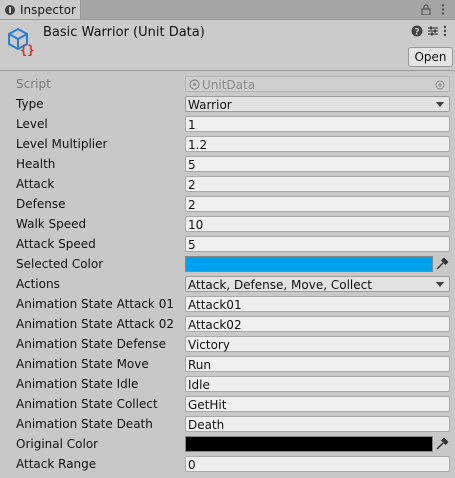 This screenshot has height=478, width=455. I want to click on walk-speed-field: 10, so click(317, 224).